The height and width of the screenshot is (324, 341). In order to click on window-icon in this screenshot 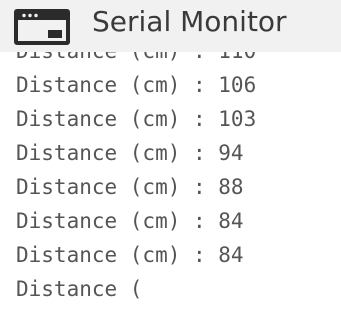, I will do `click(42, 27)`.